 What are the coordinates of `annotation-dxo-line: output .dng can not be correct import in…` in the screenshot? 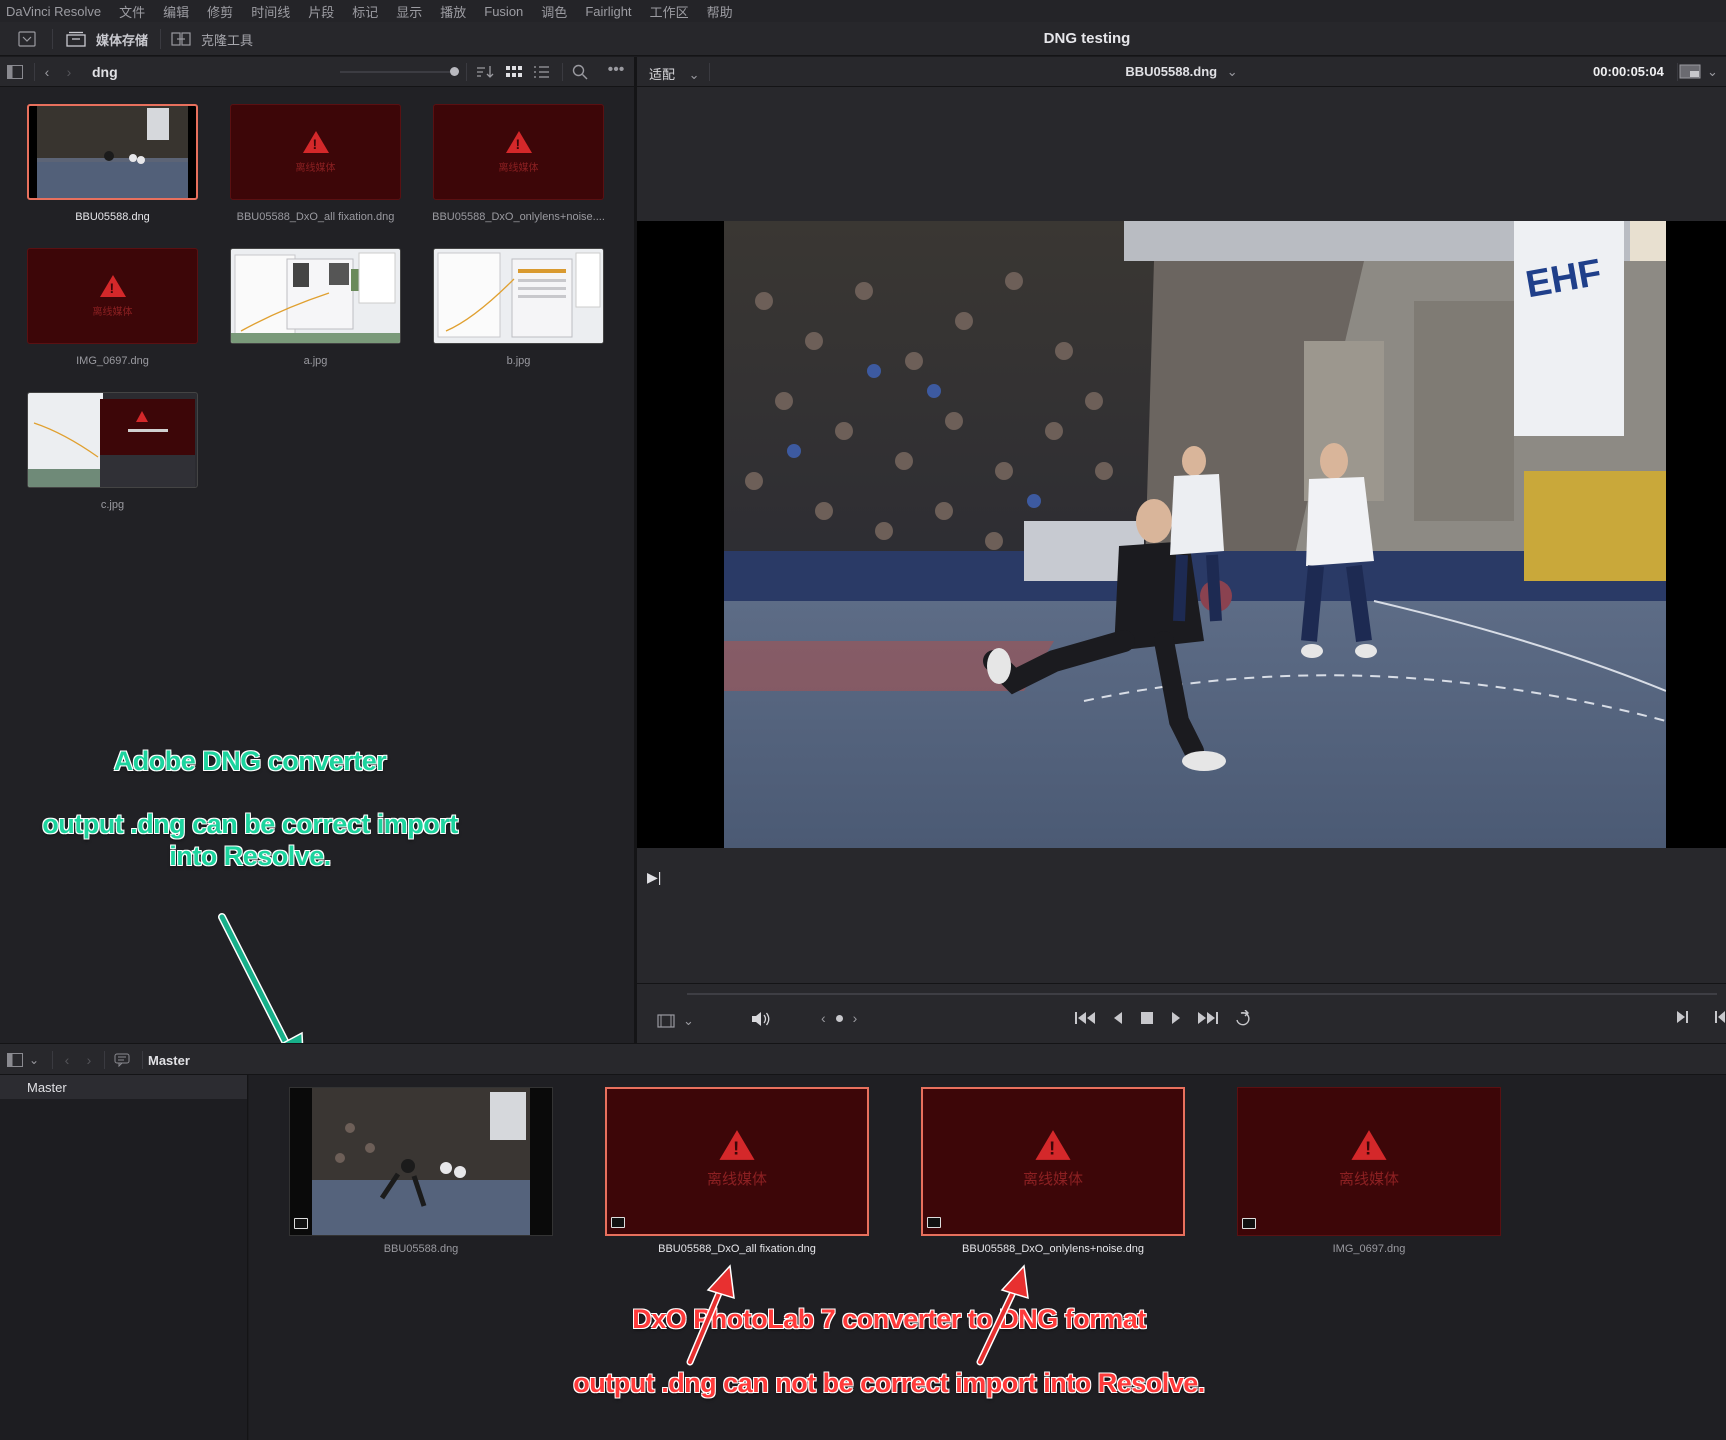 It's located at (889, 1383).